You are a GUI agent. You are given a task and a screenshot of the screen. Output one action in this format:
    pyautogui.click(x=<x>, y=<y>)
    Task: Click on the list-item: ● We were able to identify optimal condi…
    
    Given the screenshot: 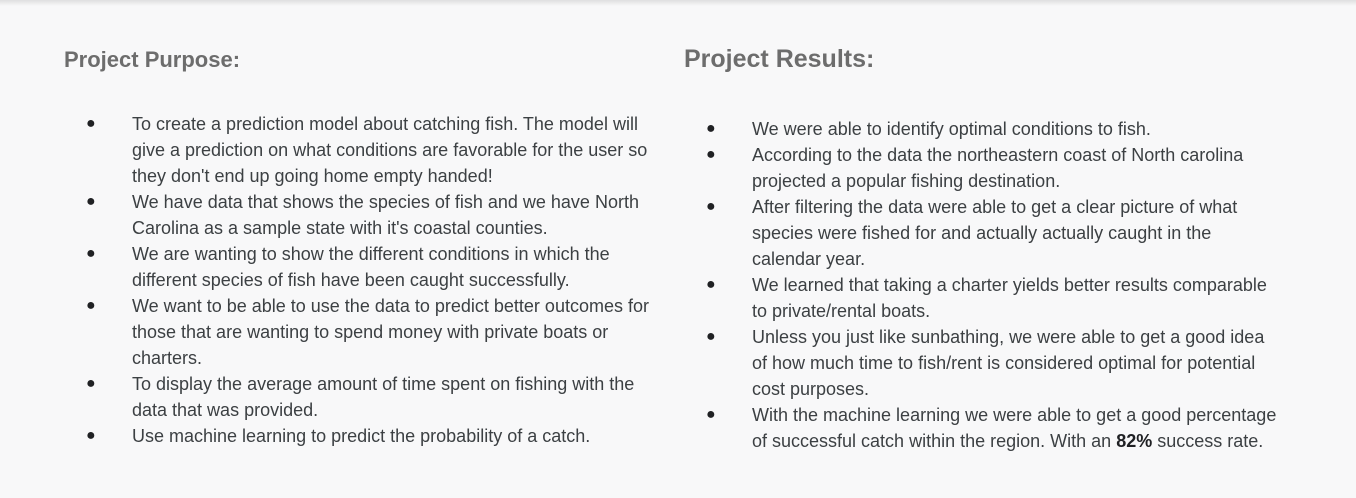 What is the action you would take?
    pyautogui.click(x=983, y=129)
    